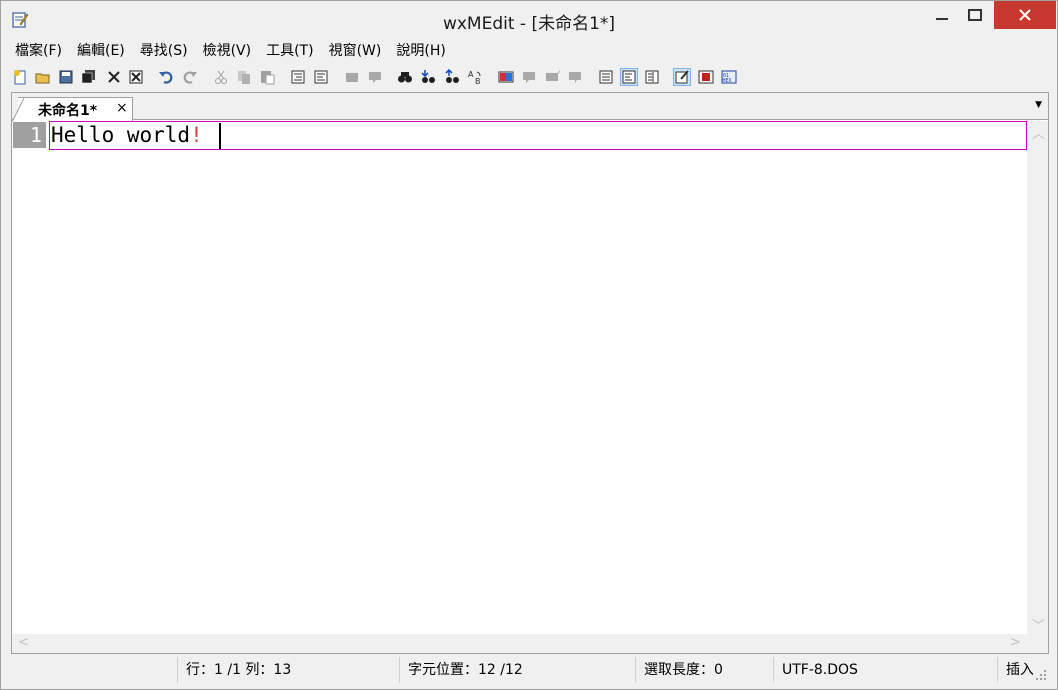  What do you see at coordinates (629, 77) in the screenshot?
I see `no-wrap-icon` at bounding box center [629, 77].